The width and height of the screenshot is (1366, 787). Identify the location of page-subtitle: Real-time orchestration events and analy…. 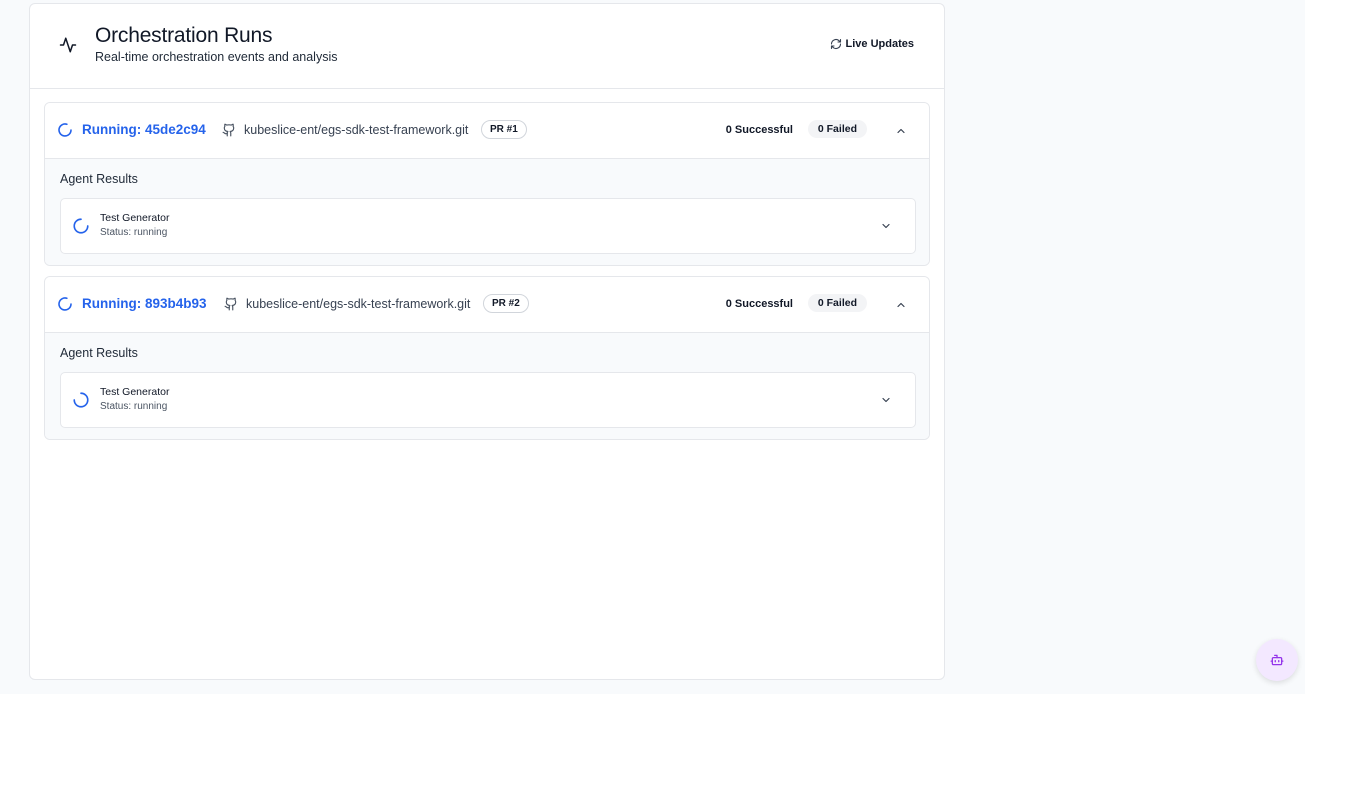
(216, 57).